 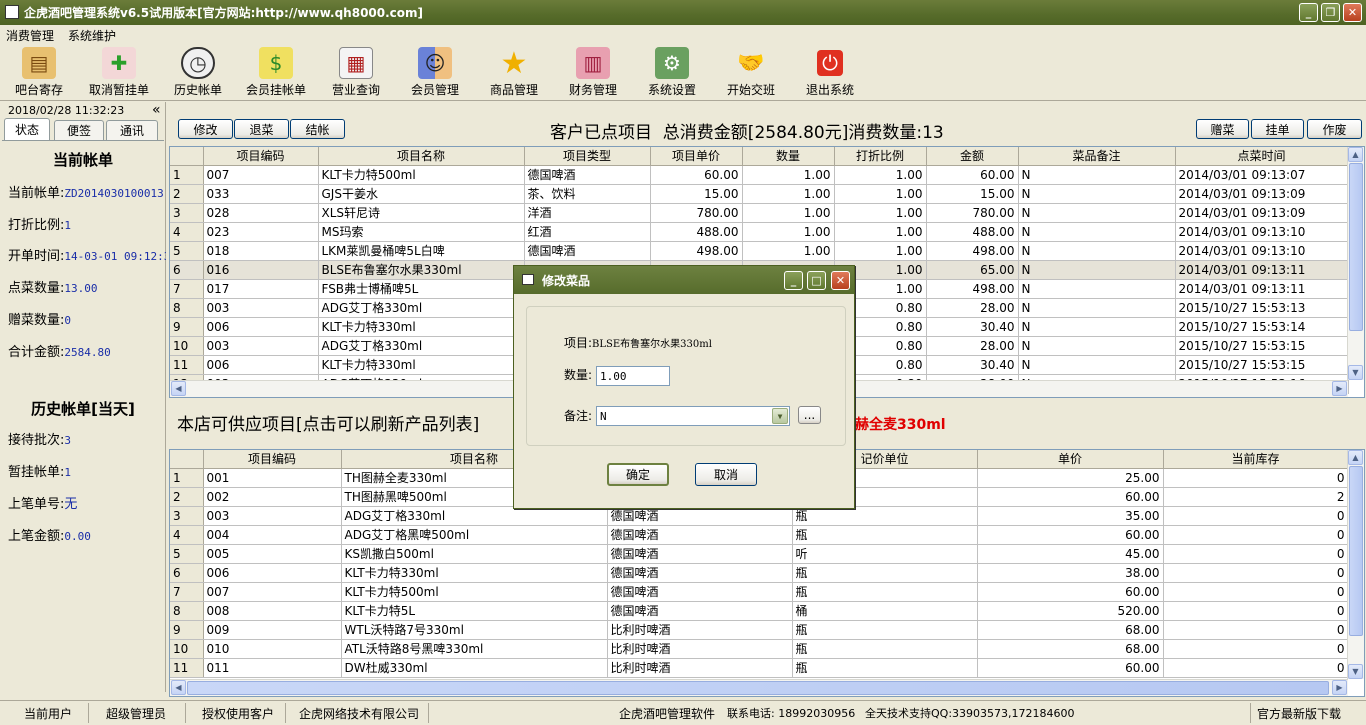 I want to click on dialog-minimize-button: _, so click(x=793, y=280).